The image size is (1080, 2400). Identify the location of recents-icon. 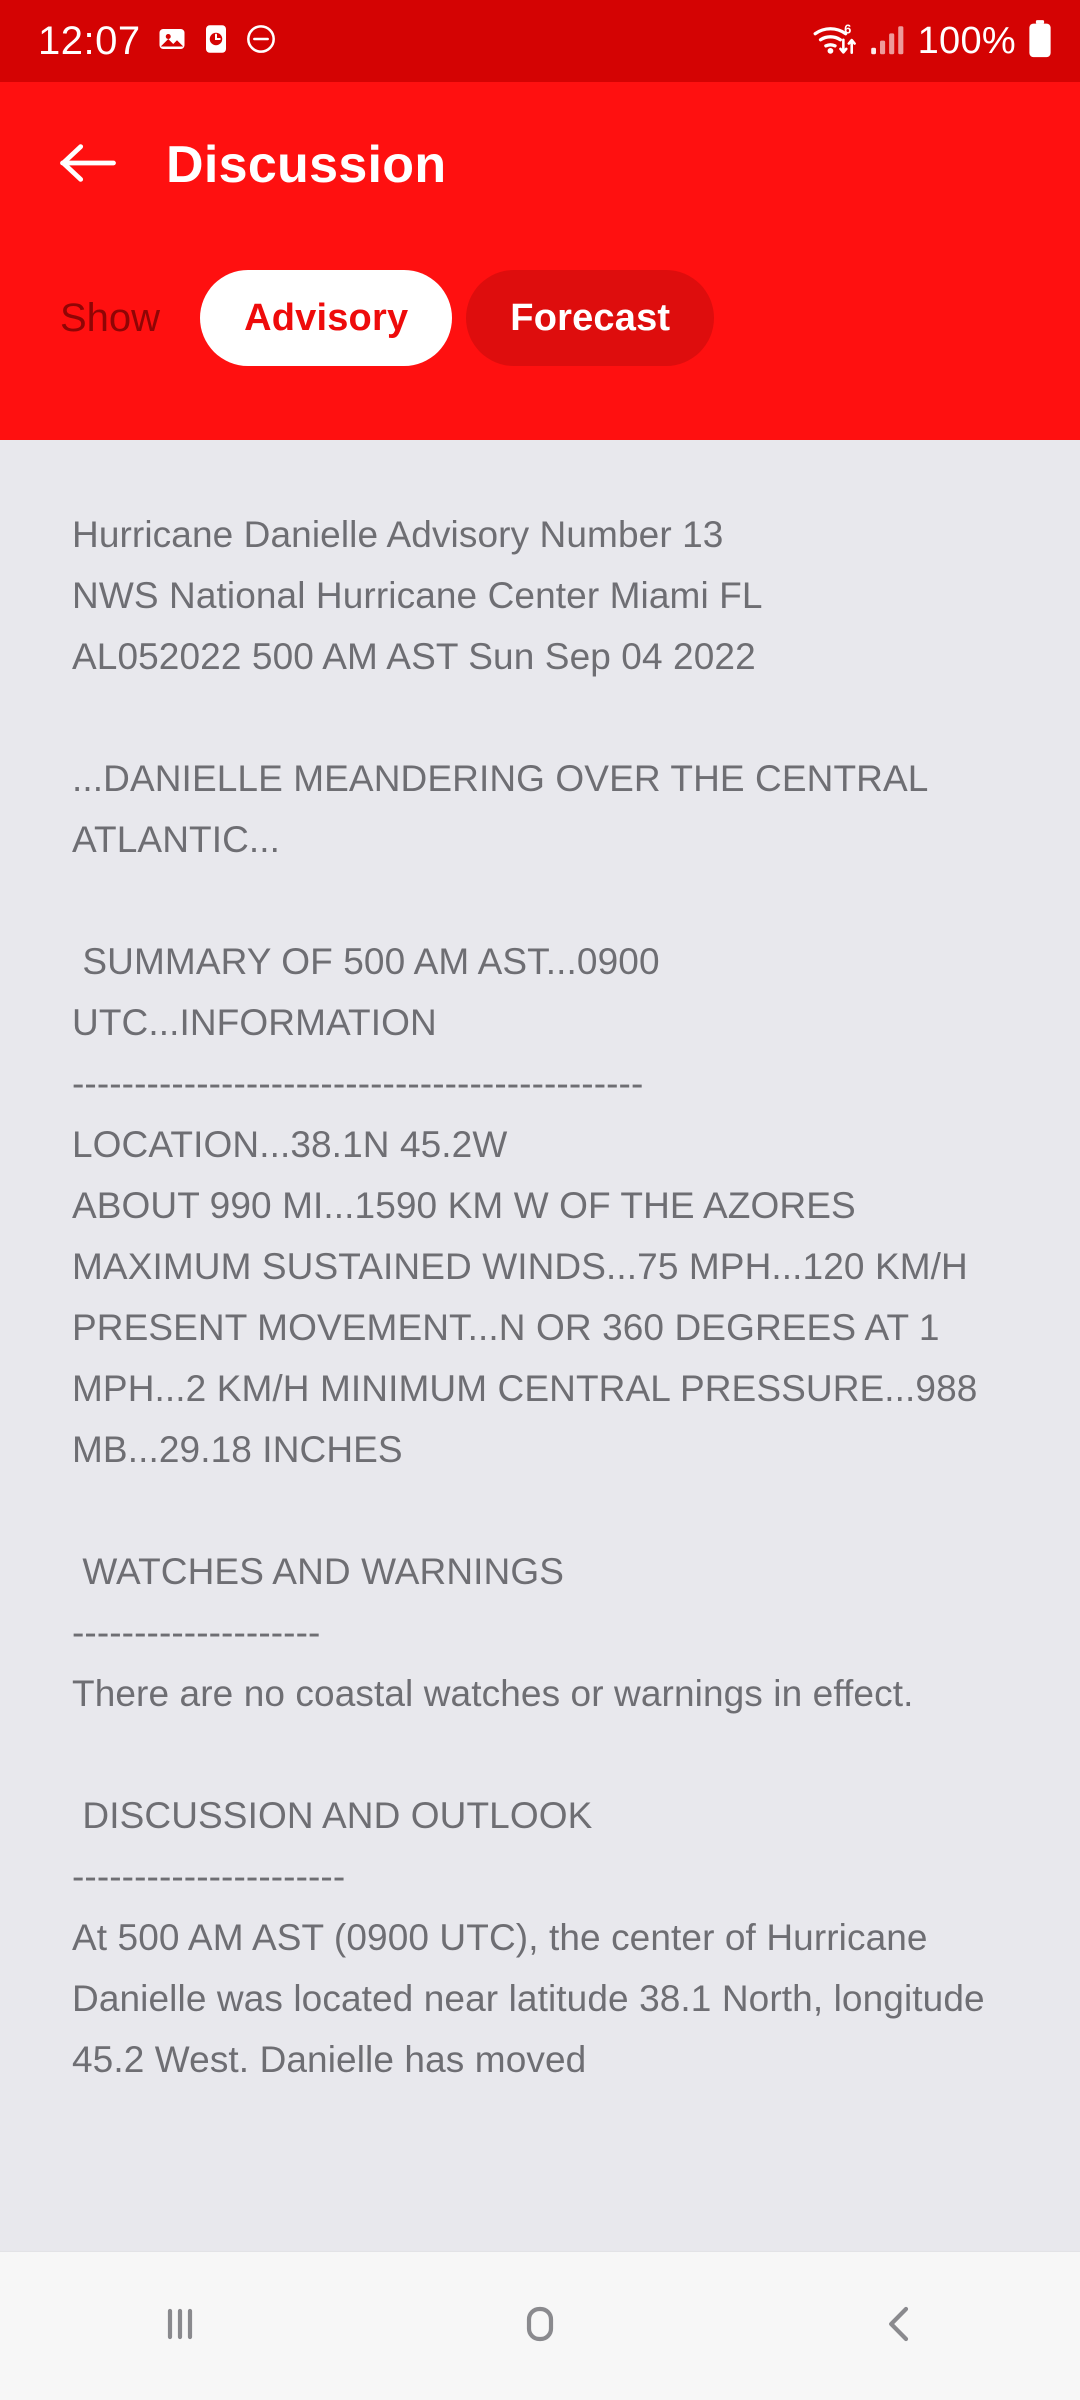
(180, 2326).